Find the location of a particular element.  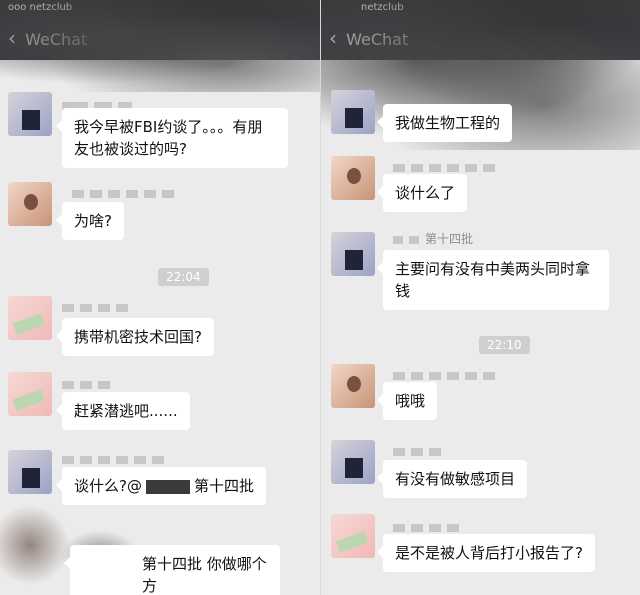

message-bubble: 谈什么了 is located at coordinates (422, 193).